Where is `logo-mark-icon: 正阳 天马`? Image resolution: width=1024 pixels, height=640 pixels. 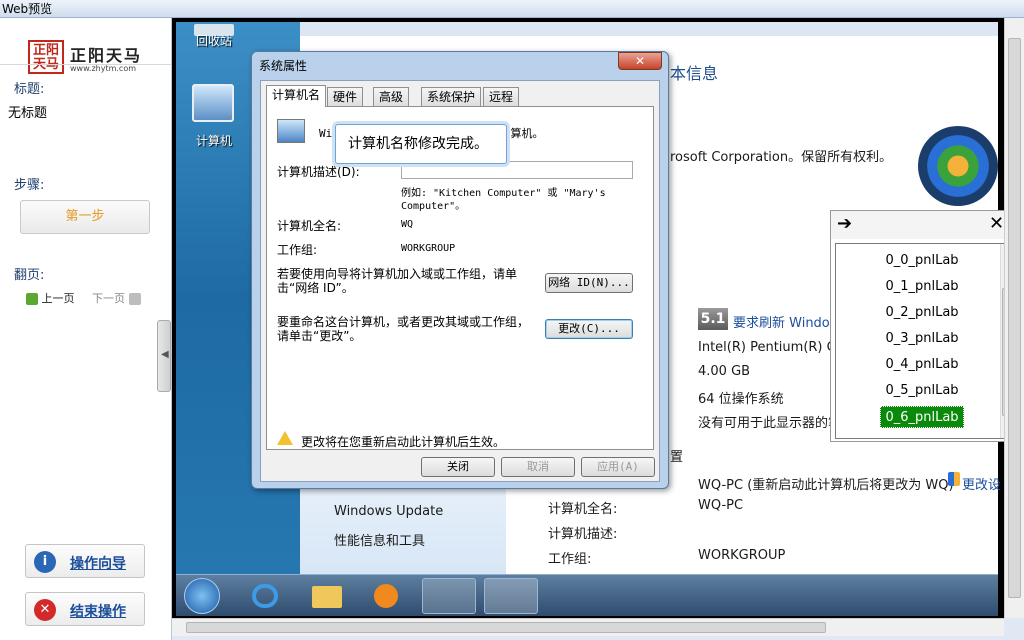 logo-mark-icon: 正阳 天马 is located at coordinates (46, 57).